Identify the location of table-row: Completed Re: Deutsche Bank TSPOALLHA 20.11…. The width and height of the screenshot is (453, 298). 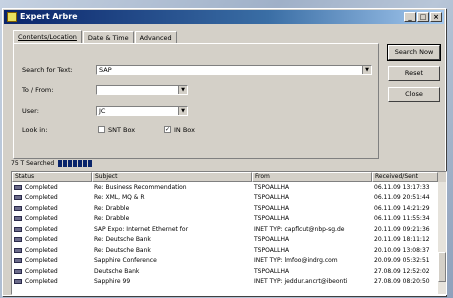
(229, 240).